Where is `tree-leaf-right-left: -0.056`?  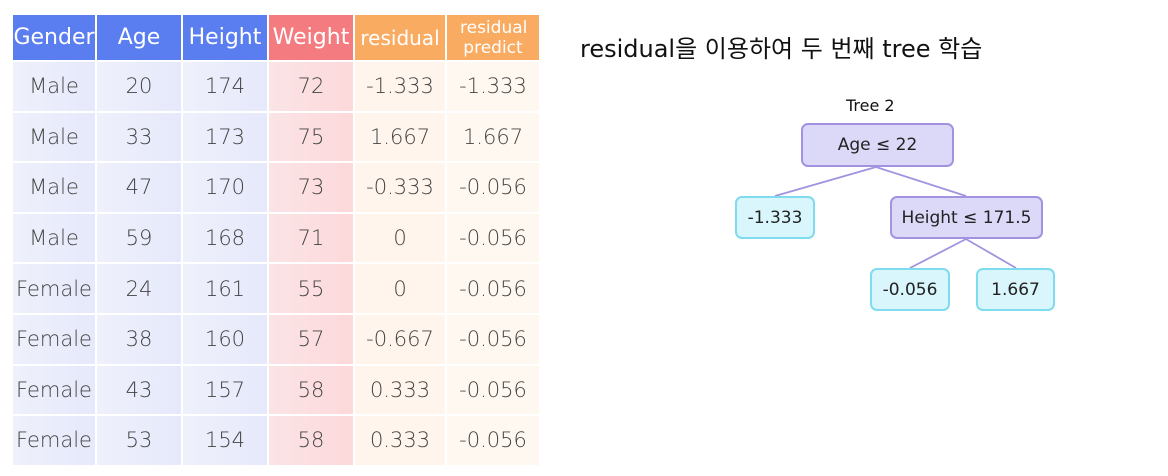
tree-leaf-right-left: -0.056 is located at coordinates (910, 289).